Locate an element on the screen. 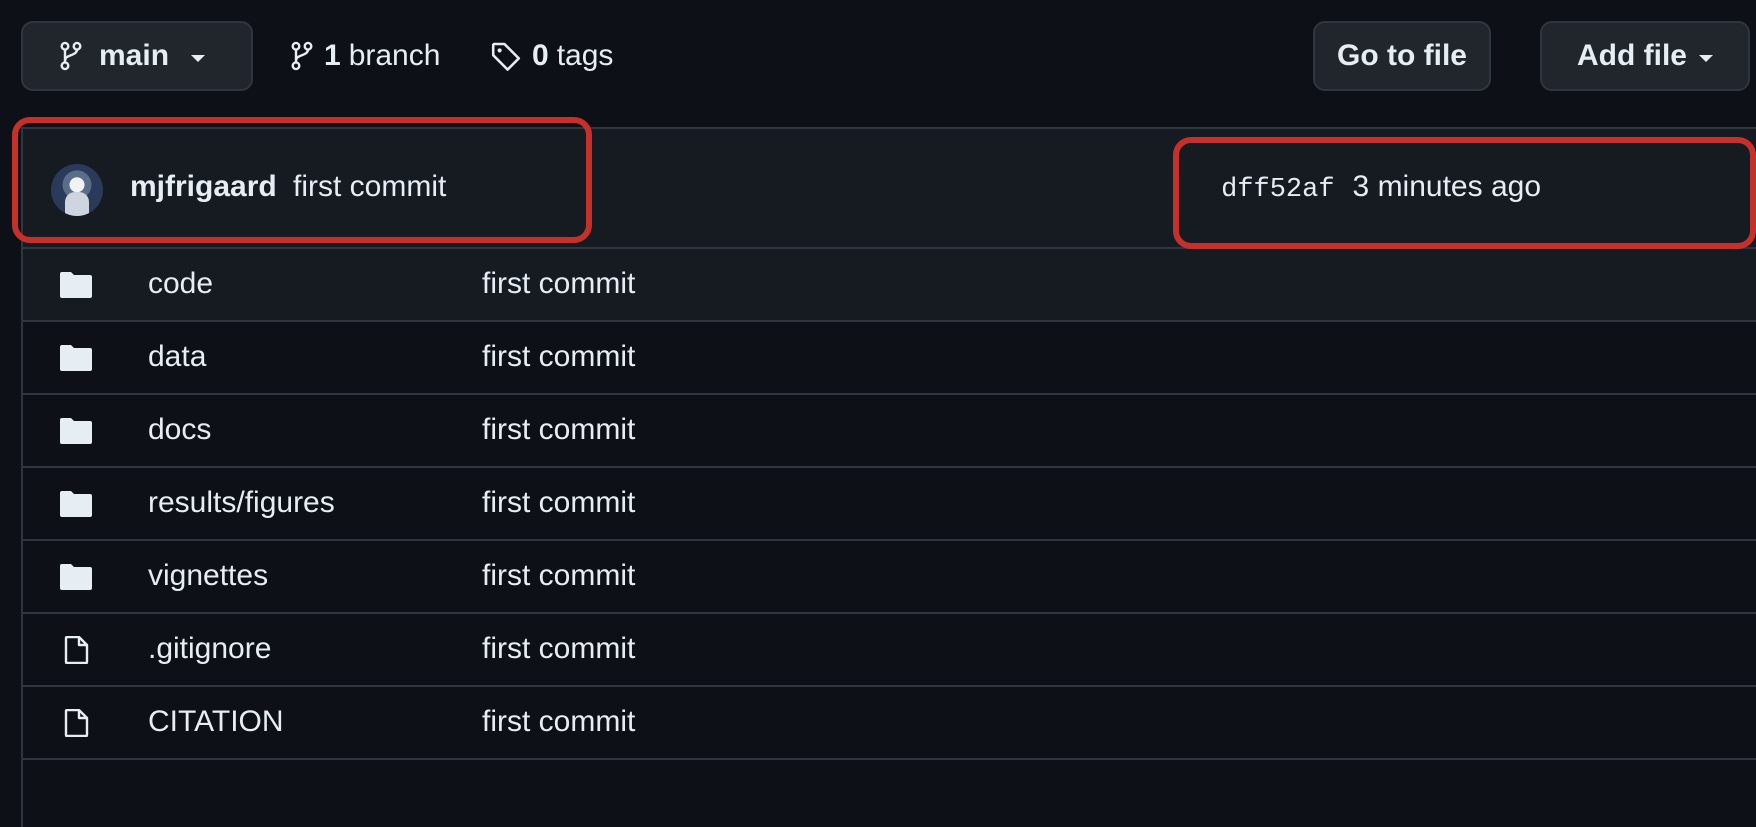 This screenshot has width=1756, height=827. commit-meta: dff52af 3 minutes ago is located at coordinates (1381, 187).